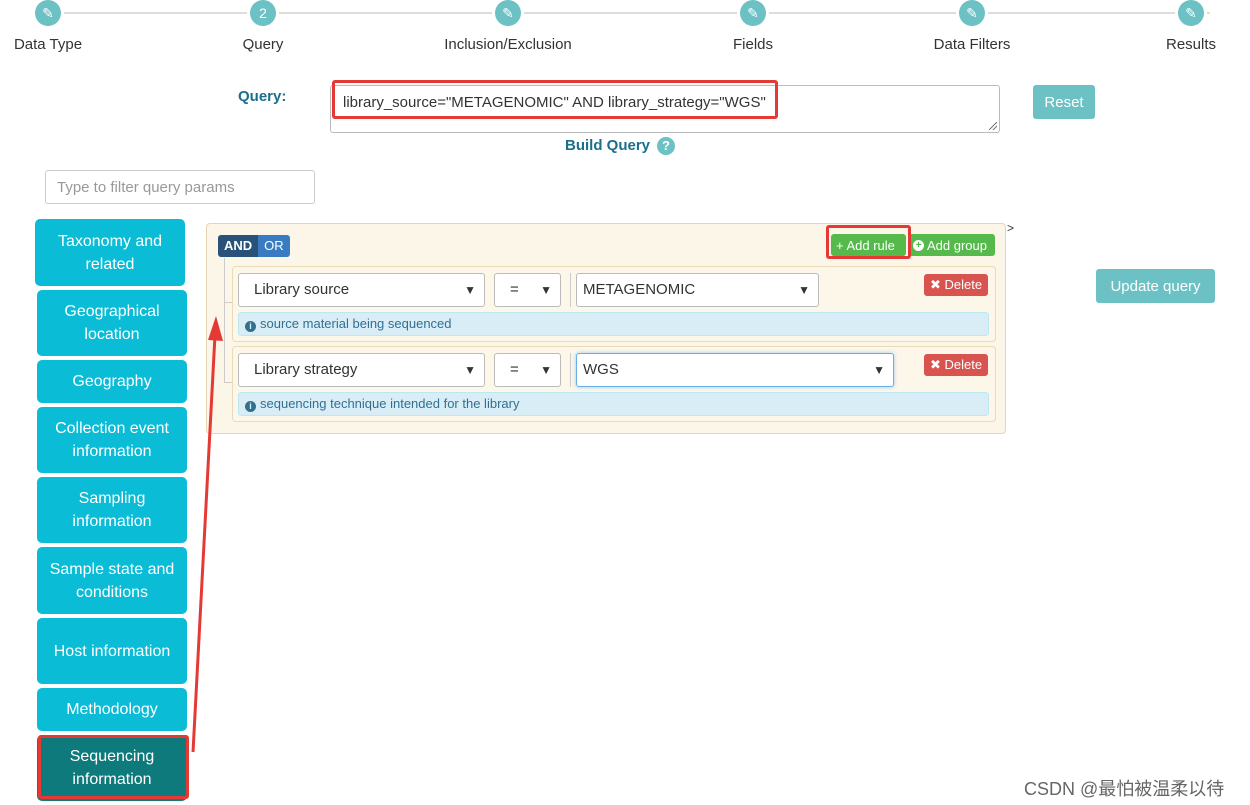 The width and height of the screenshot is (1250, 805). What do you see at coordinates (207, 534) in the screenshot?
I see `annotation-arrow` at bounding box center [207, 534].